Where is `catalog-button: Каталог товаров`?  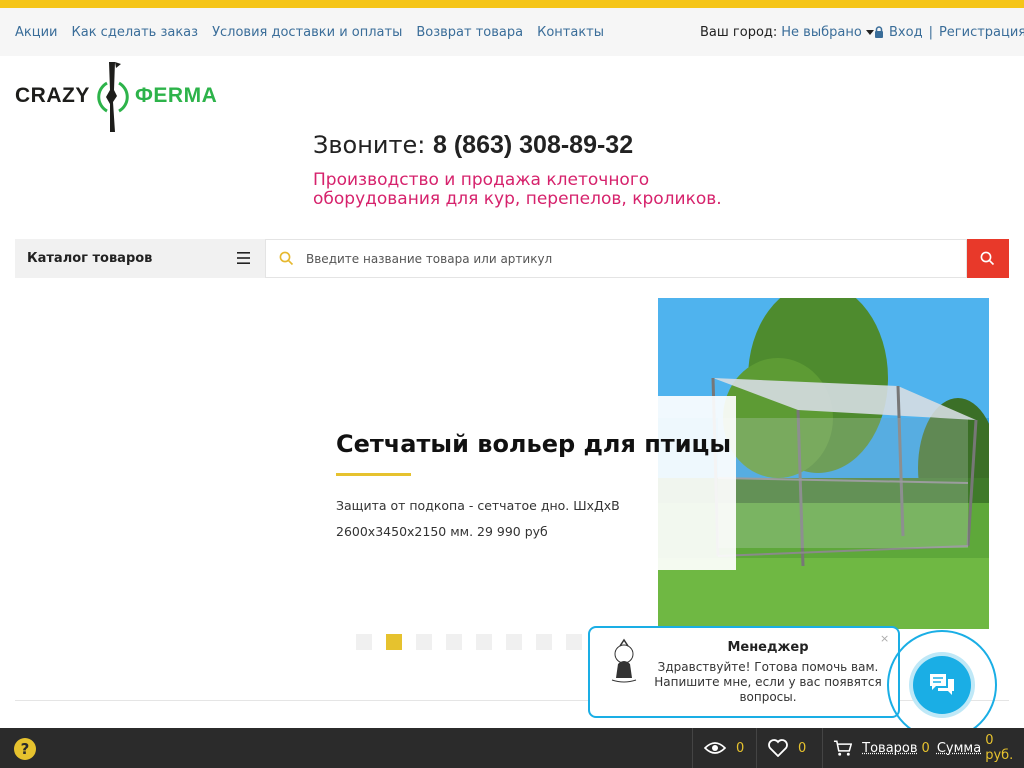
catalog-button: Каталог товаров is located at coordinates (140, 258).